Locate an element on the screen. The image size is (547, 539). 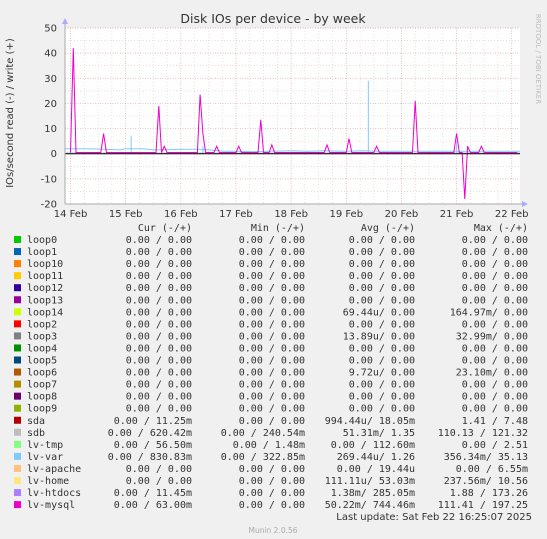
legend-value-max: 1.41 / 7.48 is located at coordinates (495, 421).